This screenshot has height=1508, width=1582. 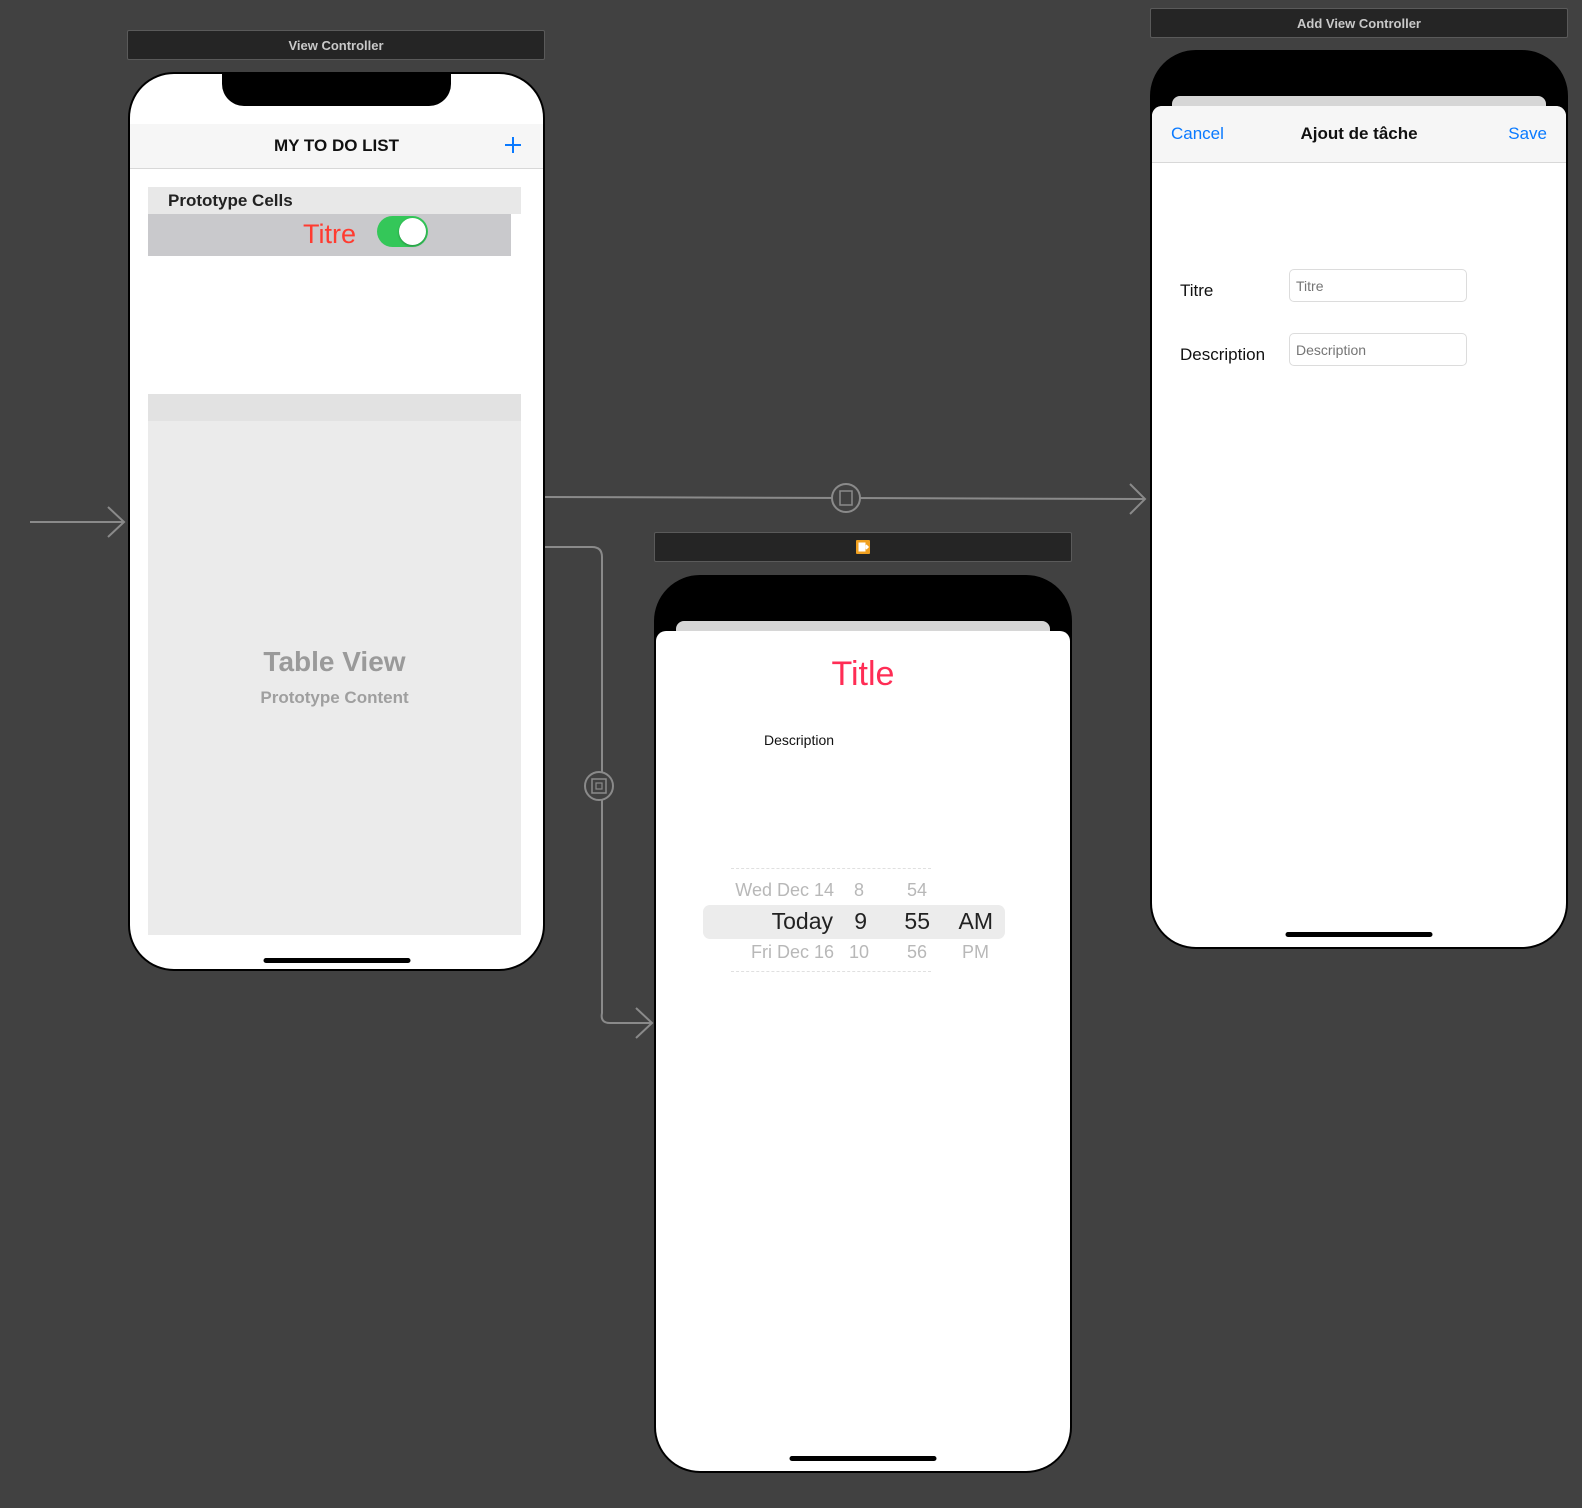 What do you see at coordinates (799, 740) in the screenshot?
I see `detail-description-label: Description` at bounding box center [799, 740].